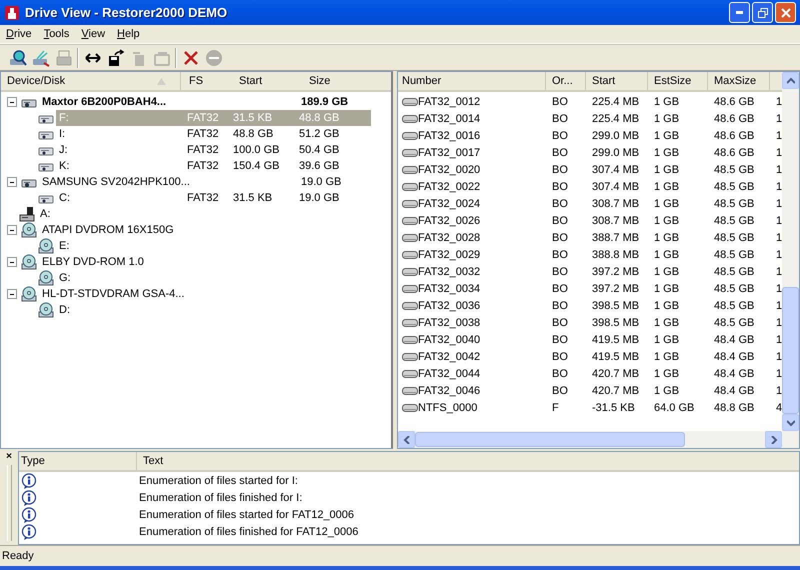  Describe the element at coordinates (472, 220) in the screenshot. I see `table-cell: FAT32_0026` at that location.